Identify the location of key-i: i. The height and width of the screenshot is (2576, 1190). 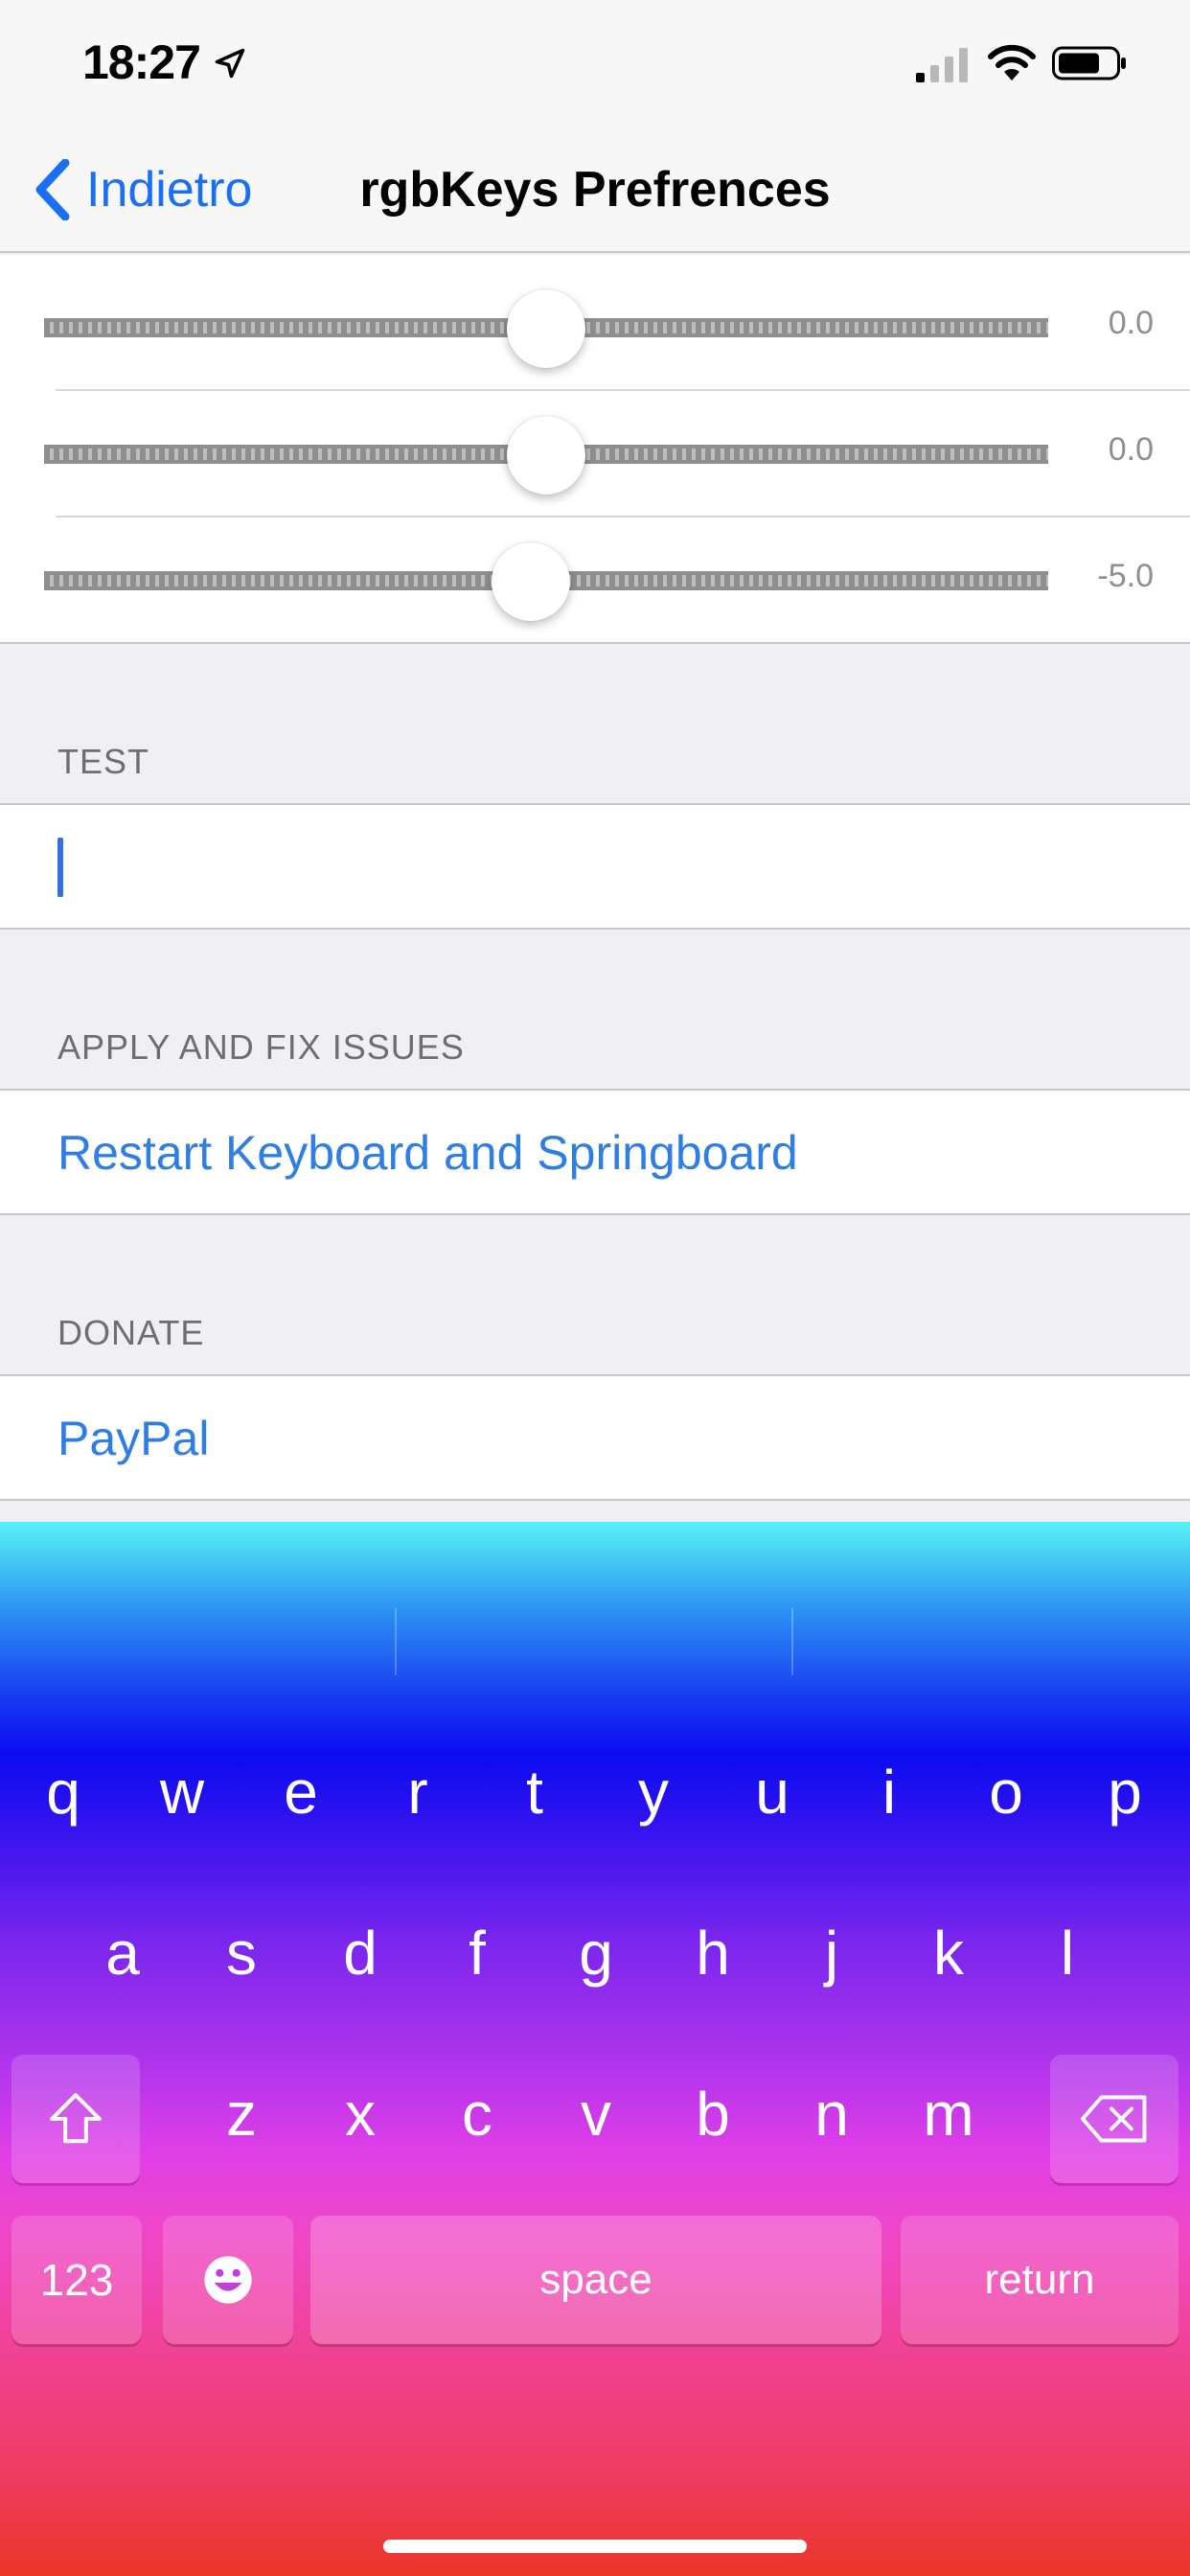
(889, 1792).